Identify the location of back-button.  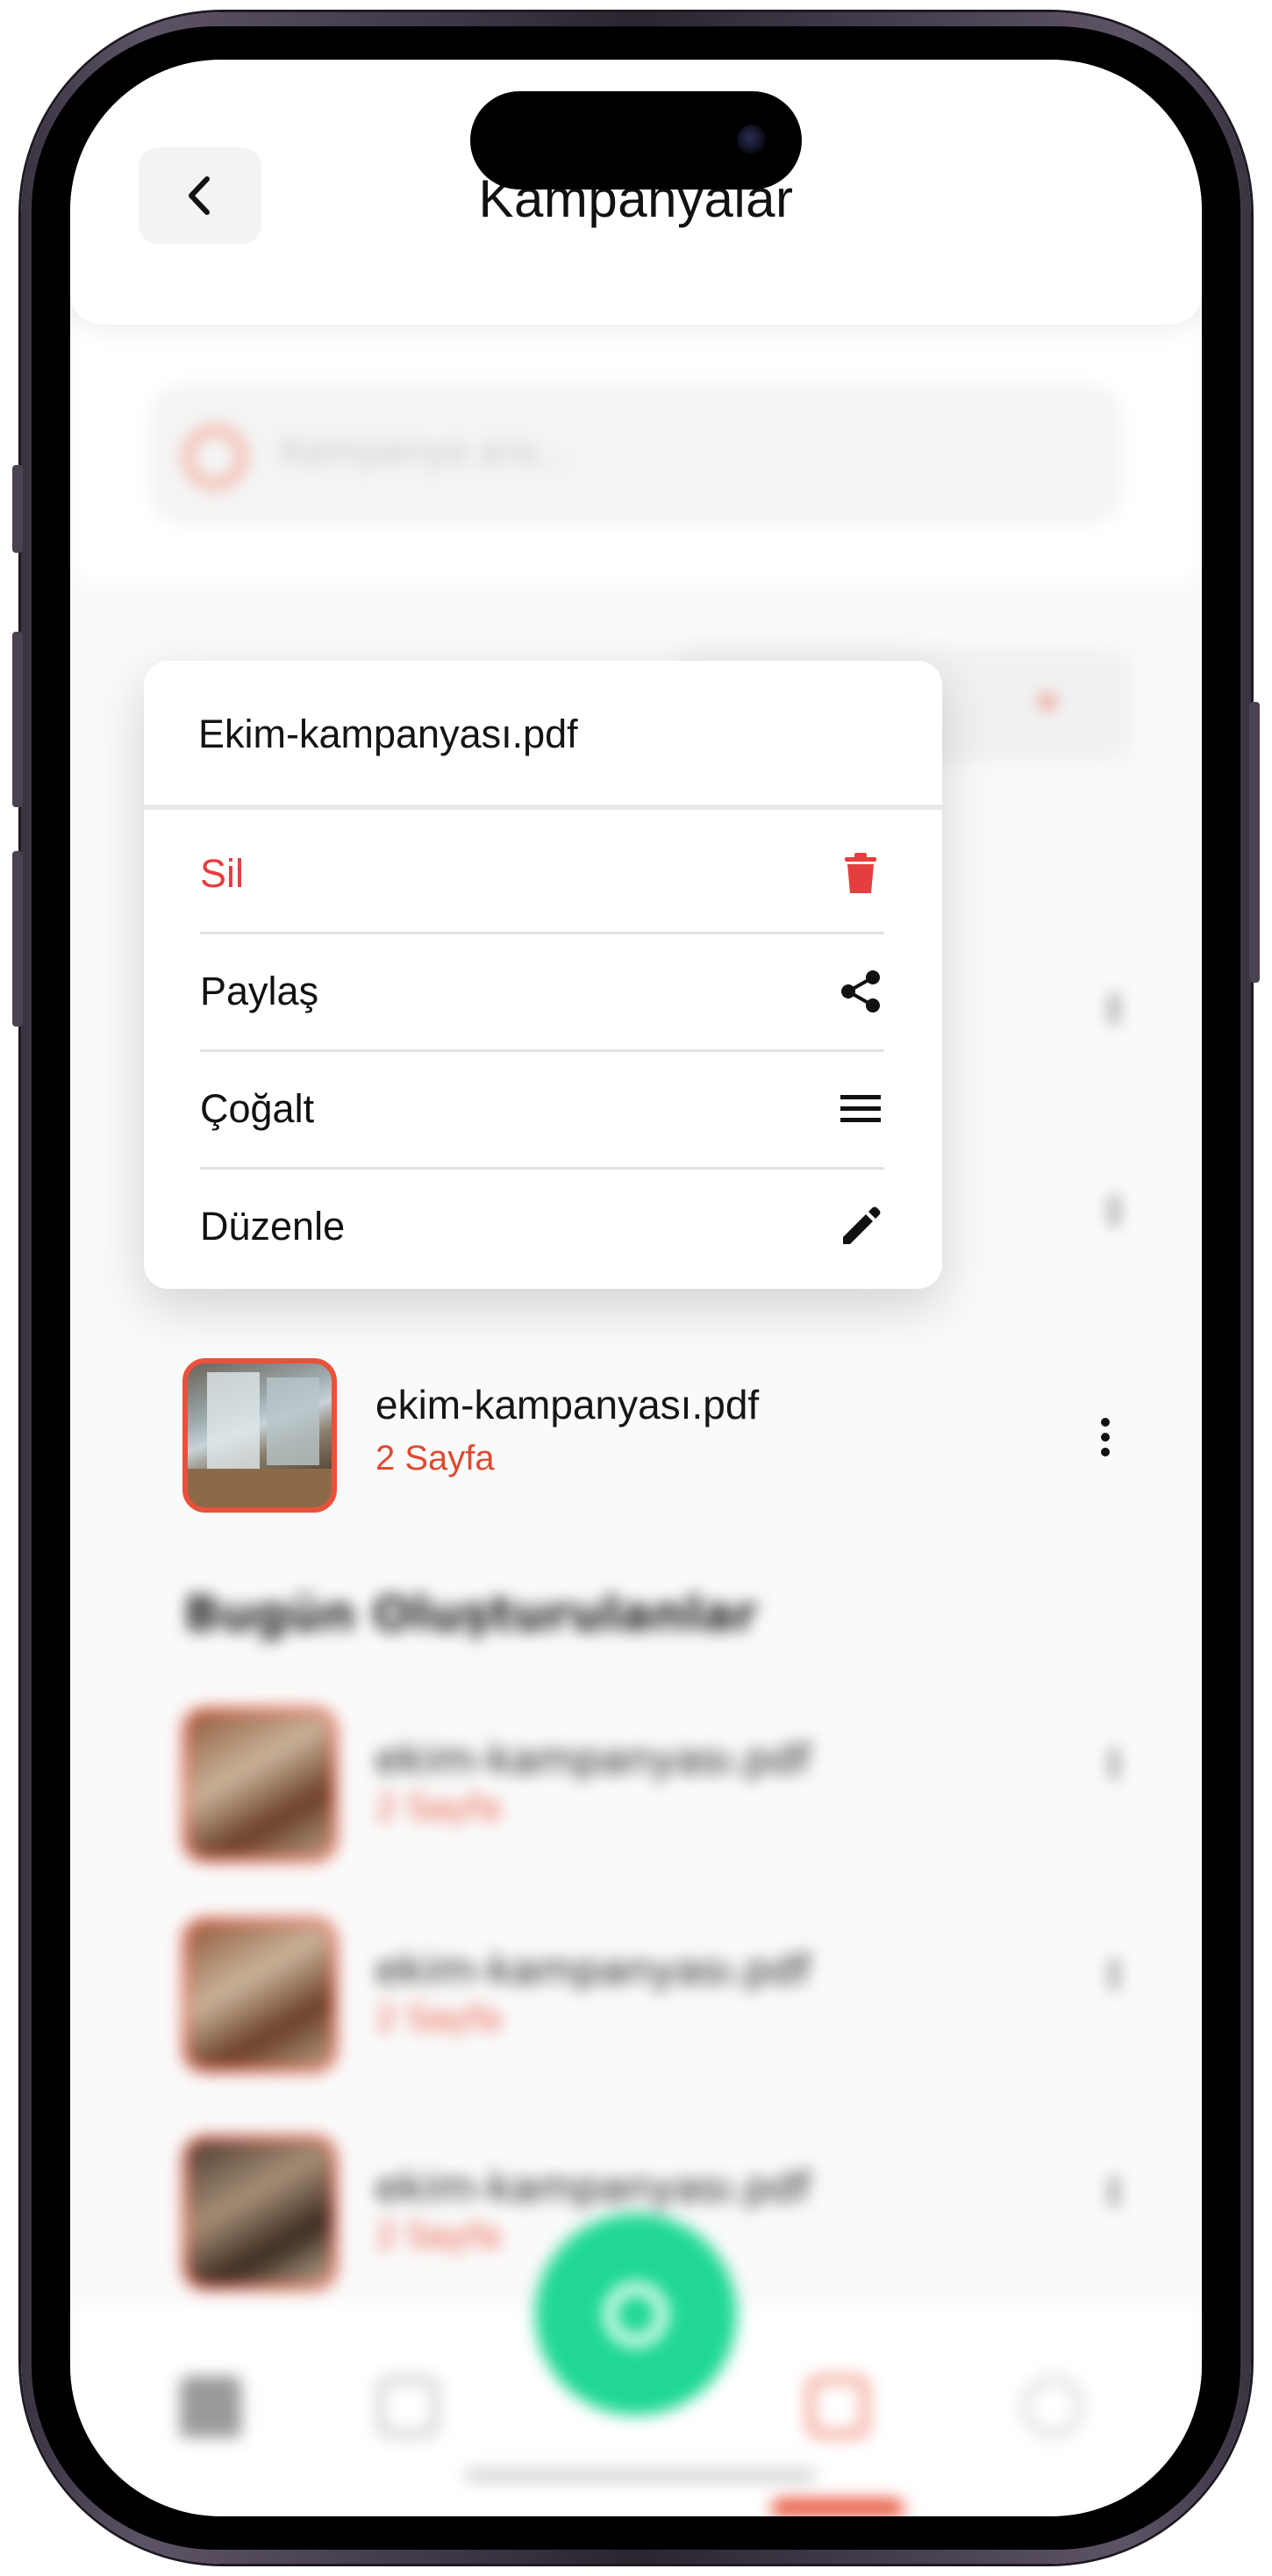
(200, 195).